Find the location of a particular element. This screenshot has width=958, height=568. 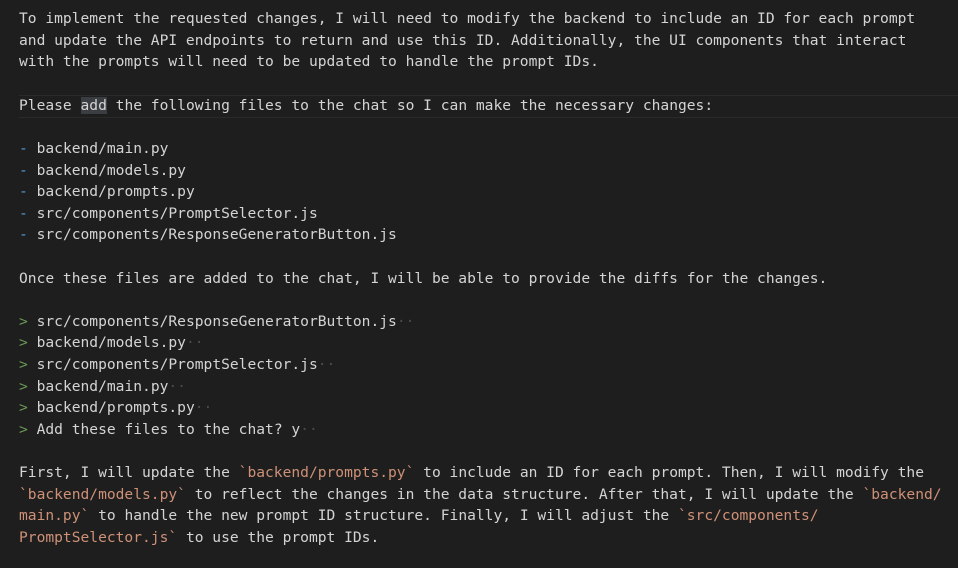

prompt-text: backend/prompts.py is located at coordinates (115, 407).